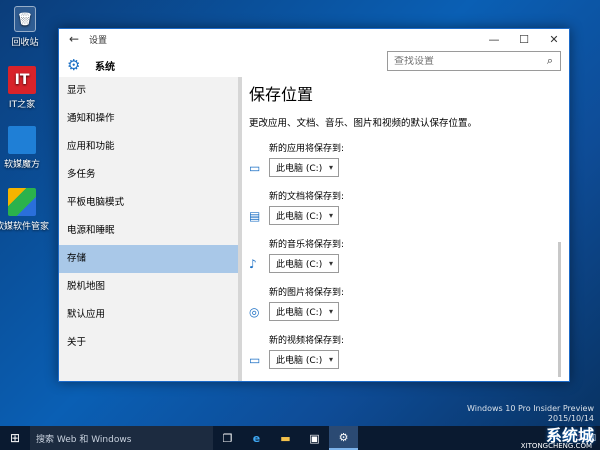  What do you see at coordinates (22, 140) in the screenshot?
I see `cube-icon` at bounding box center [22, 140].